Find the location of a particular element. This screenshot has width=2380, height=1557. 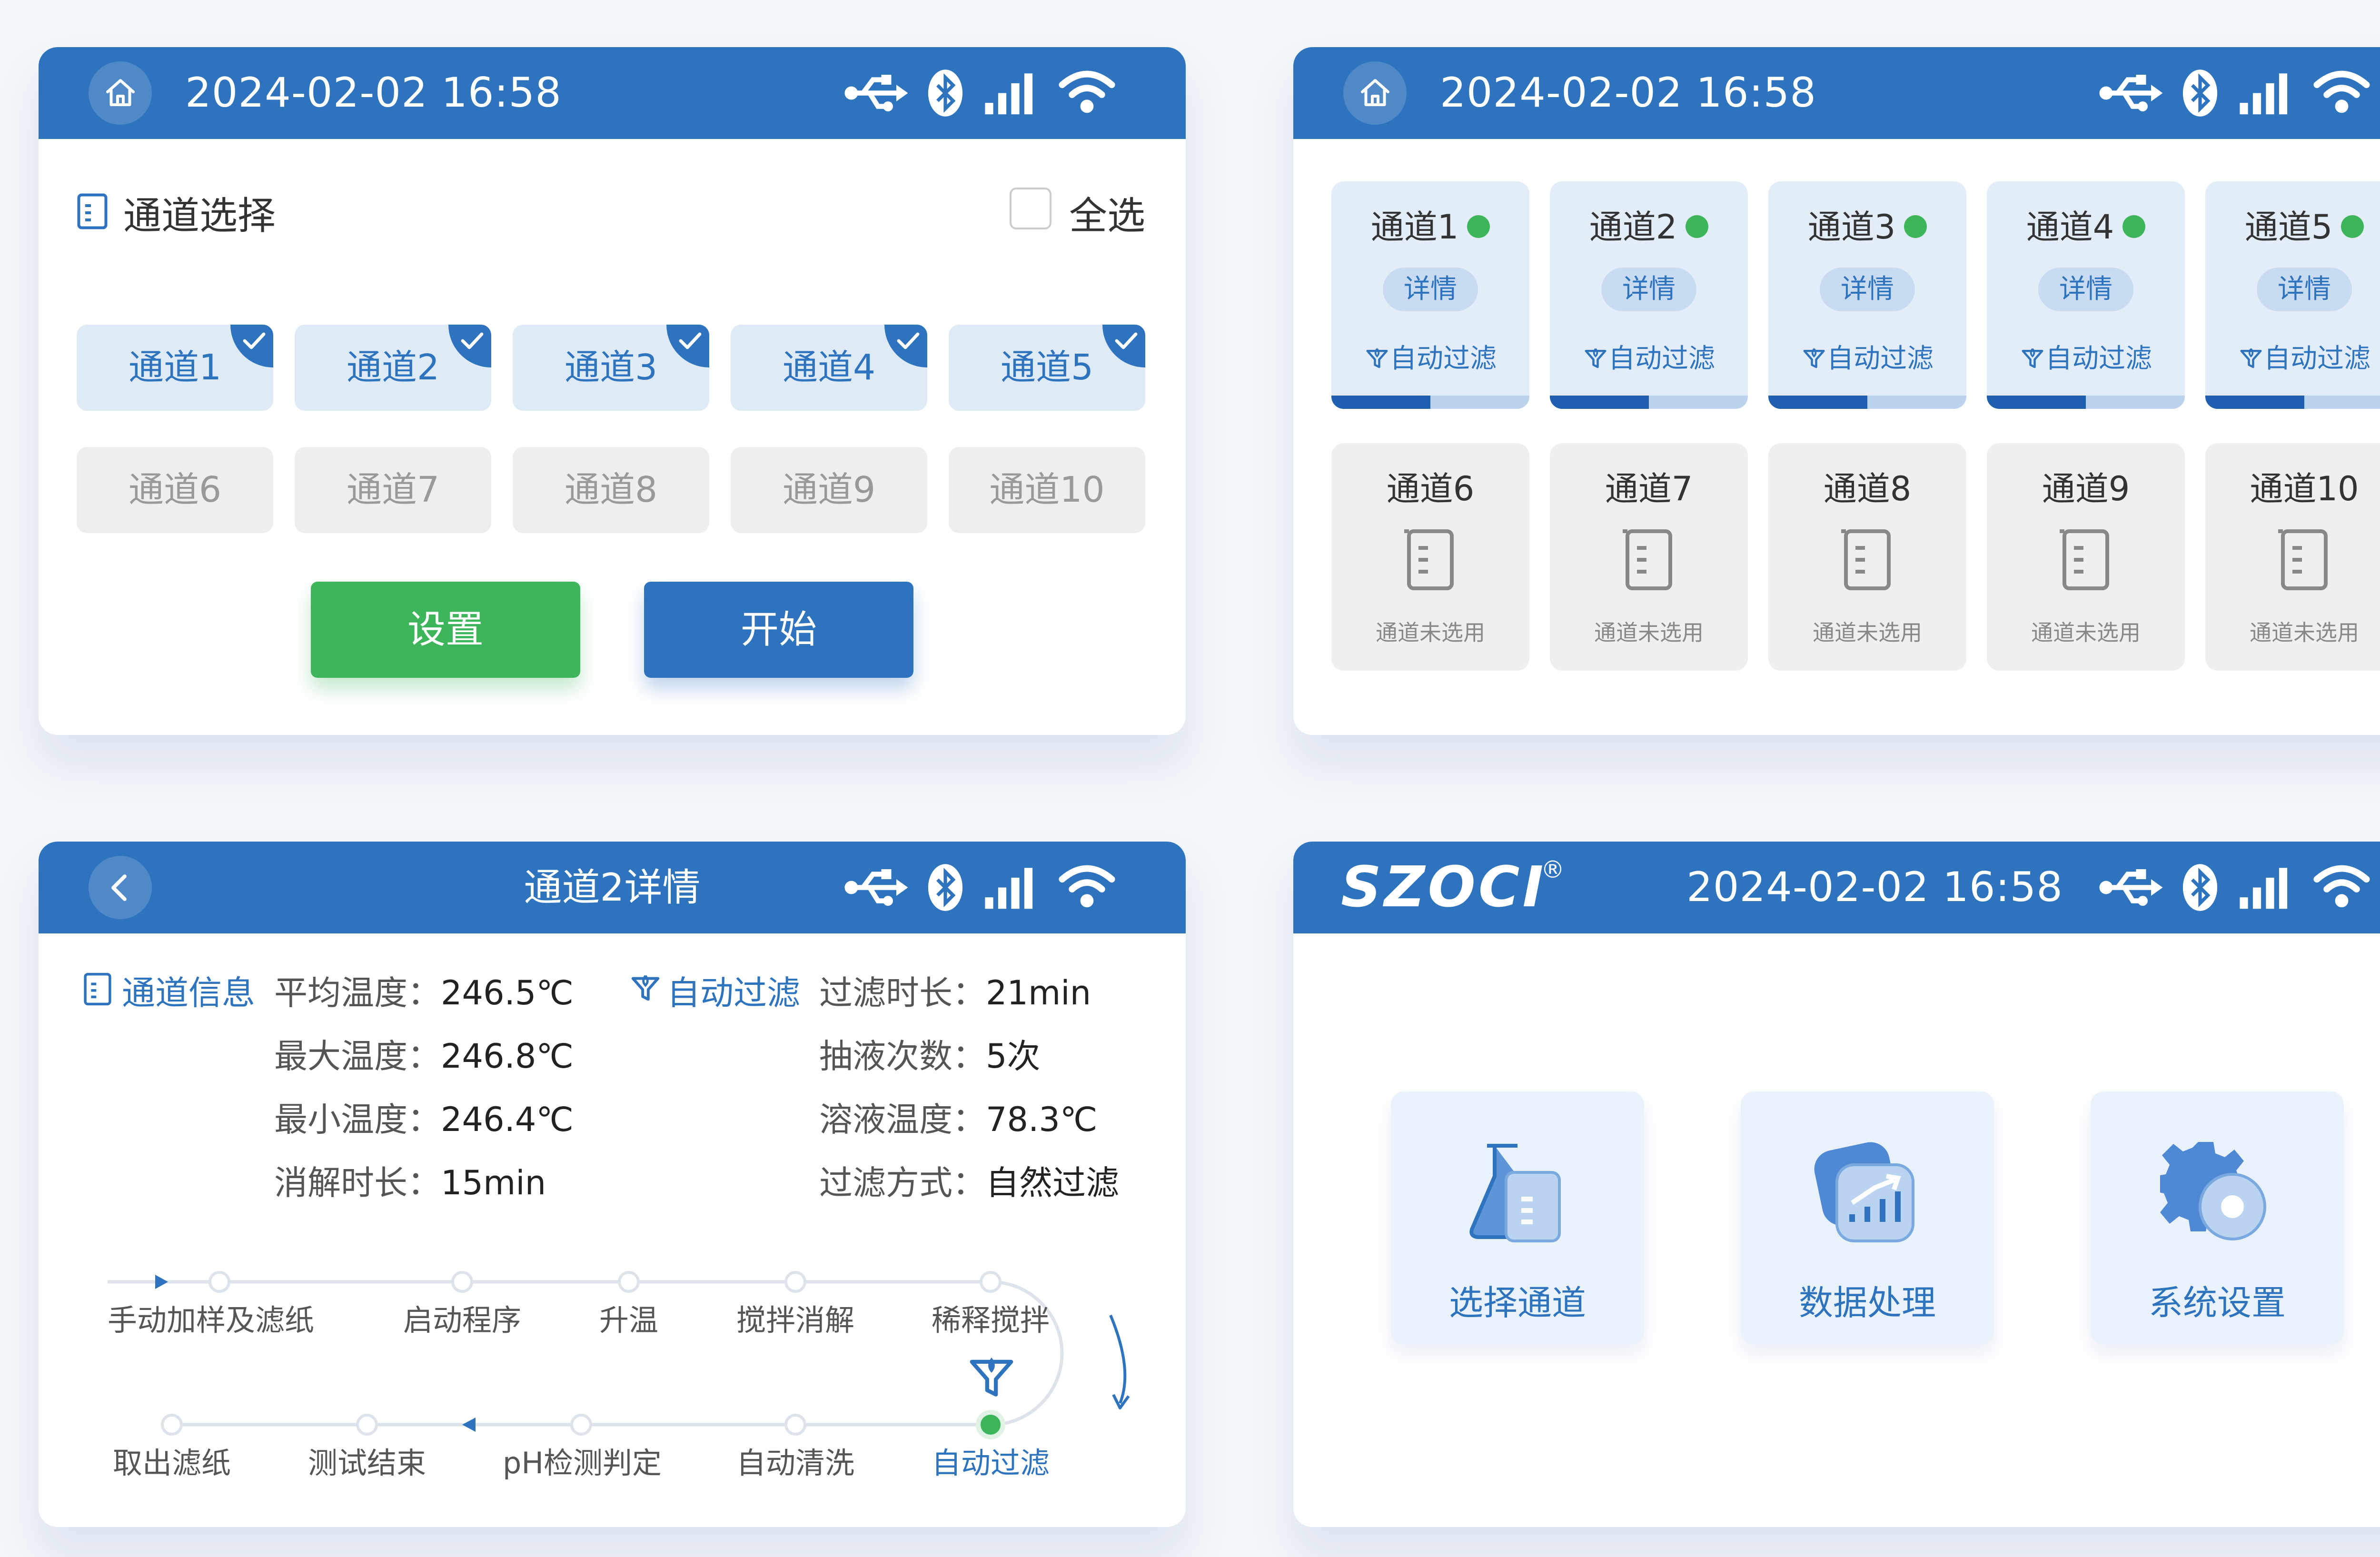

channel-option-label: 通道7 is located at coordinates (393, 489).